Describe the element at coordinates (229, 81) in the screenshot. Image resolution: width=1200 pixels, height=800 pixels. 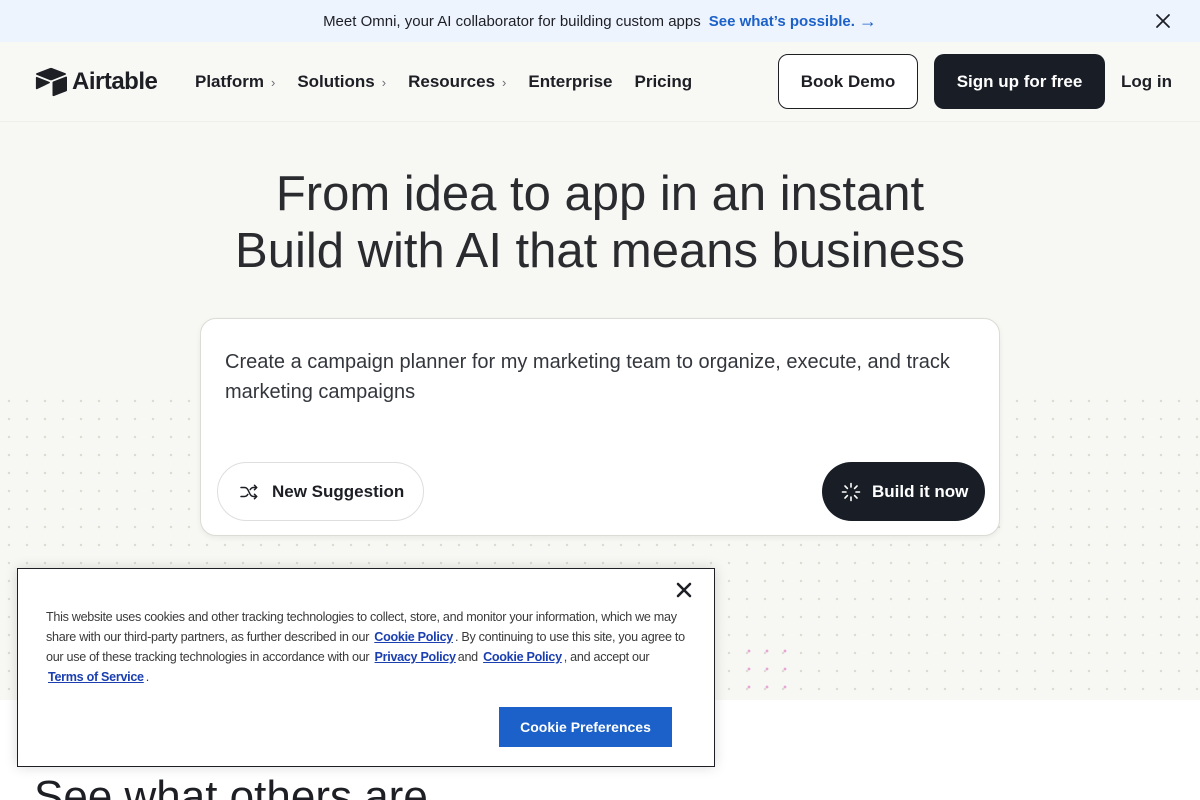
I see `nav-label: Platform` at that location.